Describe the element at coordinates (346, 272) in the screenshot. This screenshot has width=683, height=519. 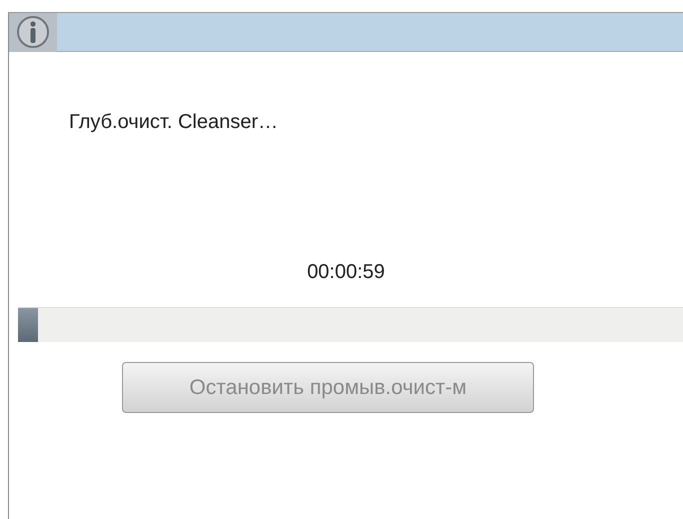
I see `countdown-timer: 00:00:59` at that location.